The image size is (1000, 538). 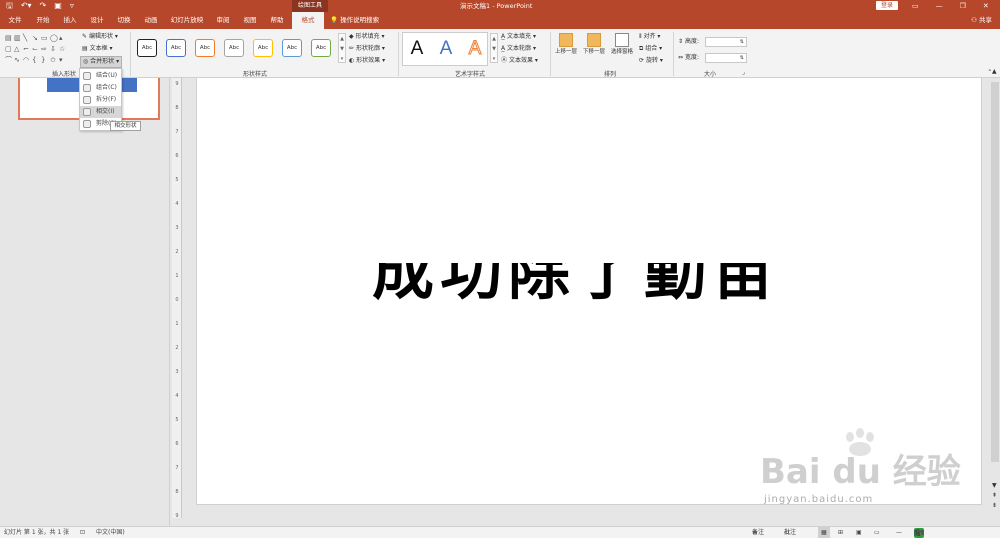 What do you see at coordinates (308, 20) in the screenshot?
I see `tab-format: 格式` at bounding box center [308, 20].